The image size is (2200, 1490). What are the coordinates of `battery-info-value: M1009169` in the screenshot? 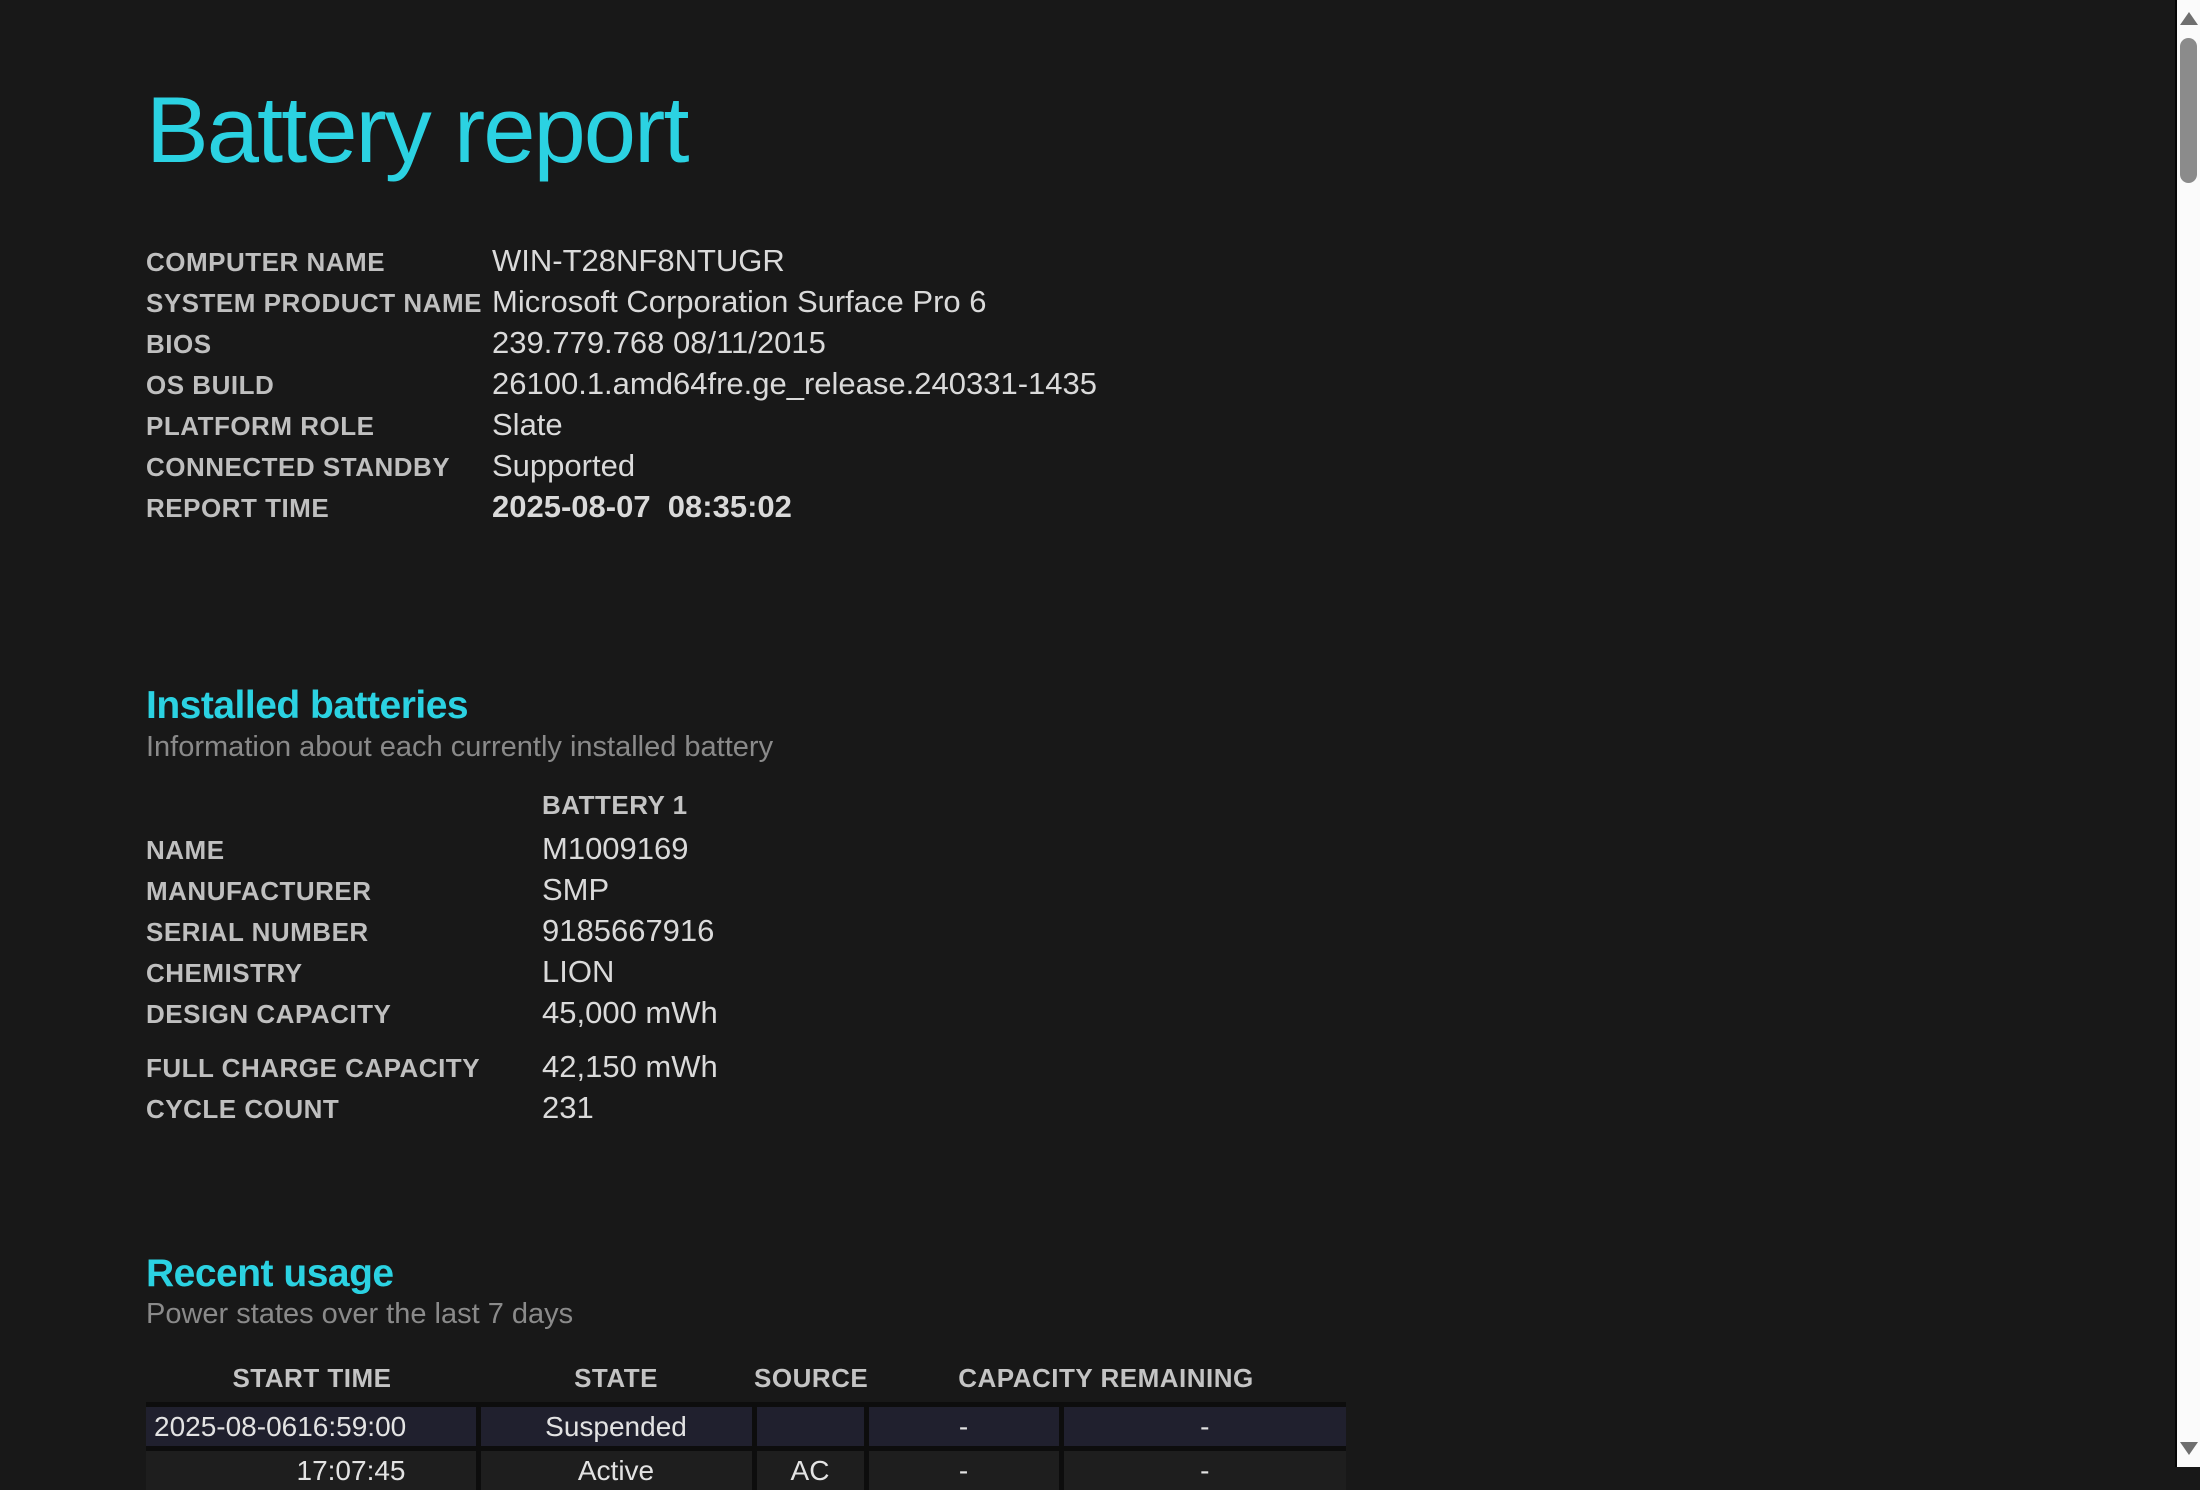 It's located at (615, 848).